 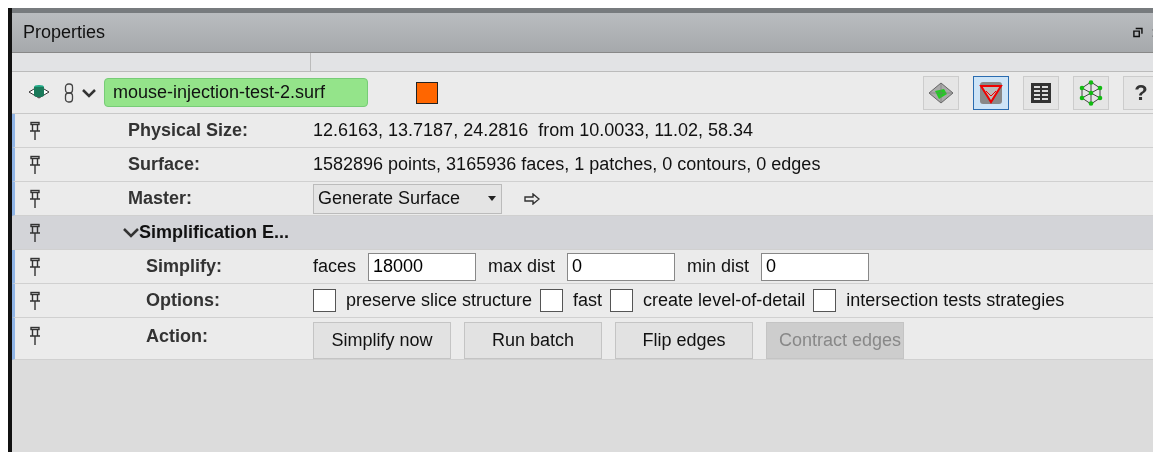 What do you see at coordinates (439, 300) in the screenshot?
I see `checkbox-label: preserve slice structure` at bounding box center [439, 300].